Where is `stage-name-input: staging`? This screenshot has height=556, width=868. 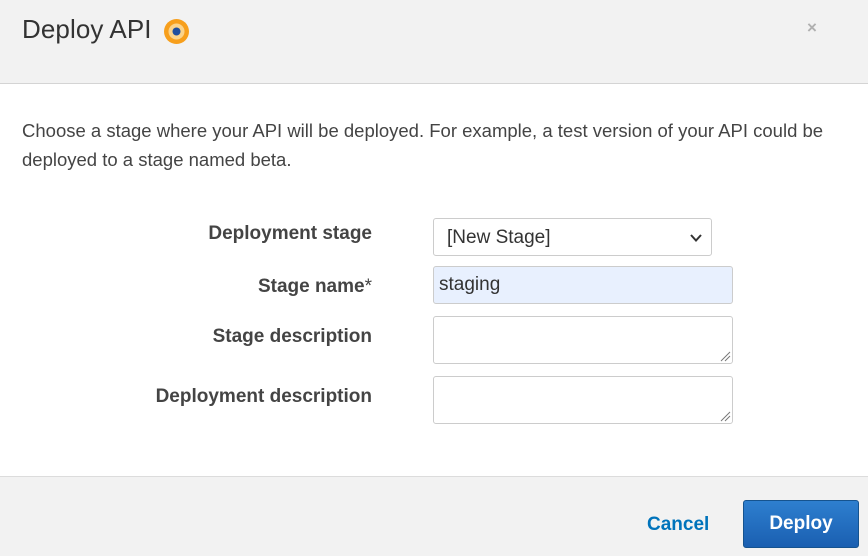 stage-name-input: staging is located at coordinates (583, 285).